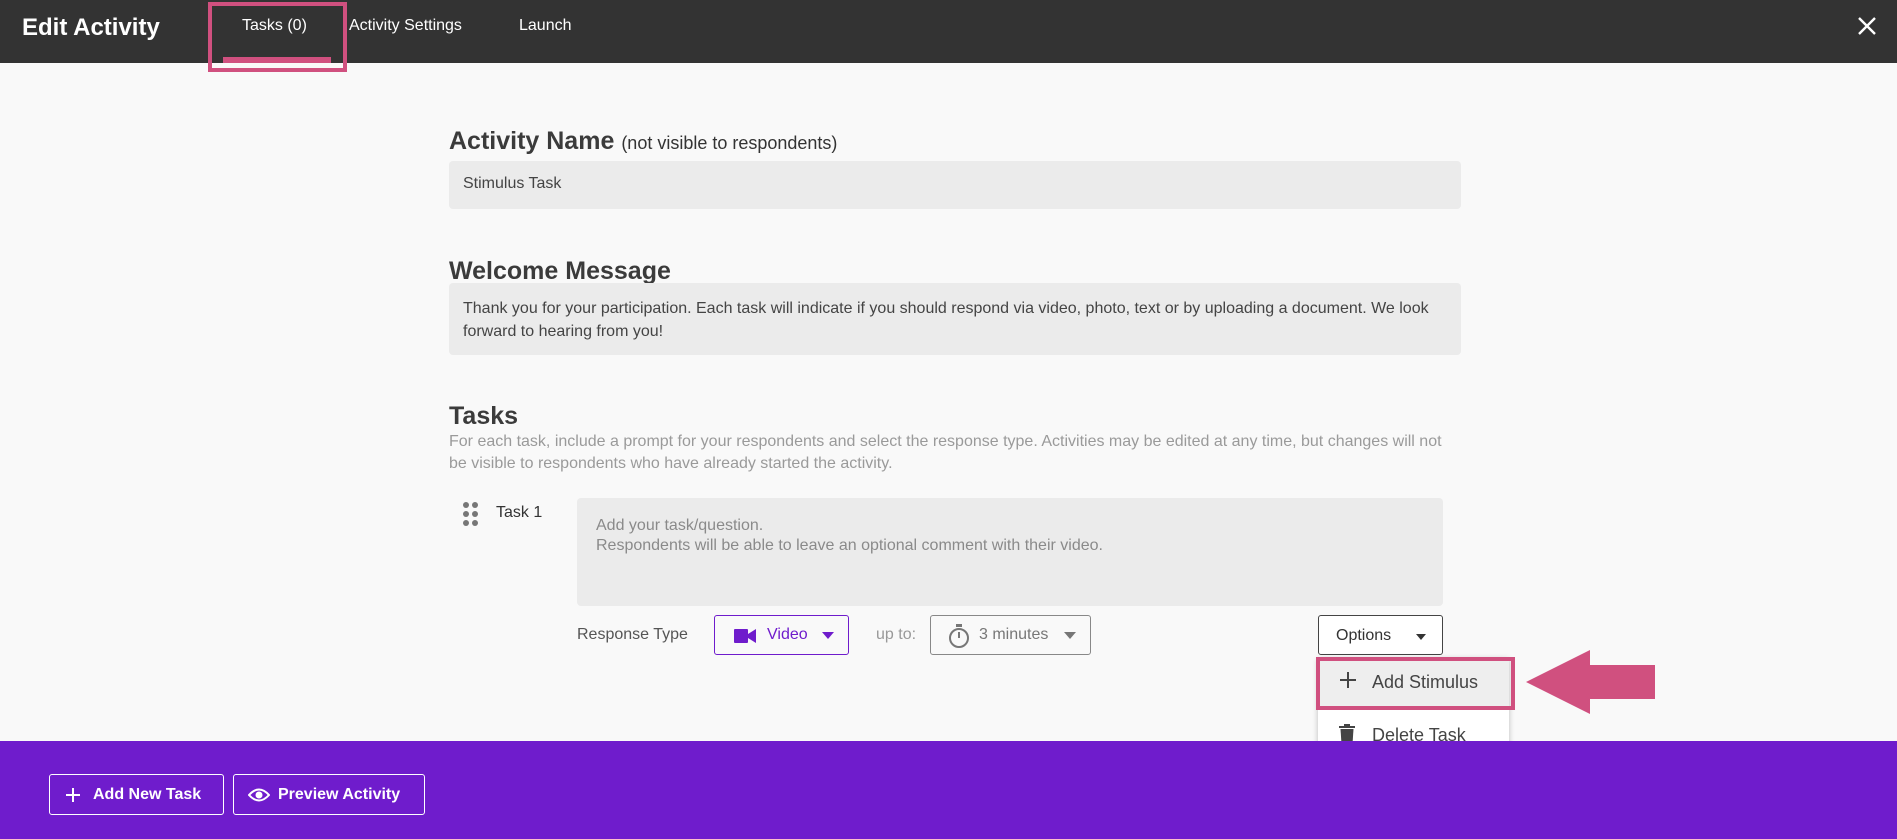 This screenshot has width=1897, height=839. Describe the element at coordinates (1415, 683) in the screenshot. I see `add-stimulus-highlight-box` at that location.